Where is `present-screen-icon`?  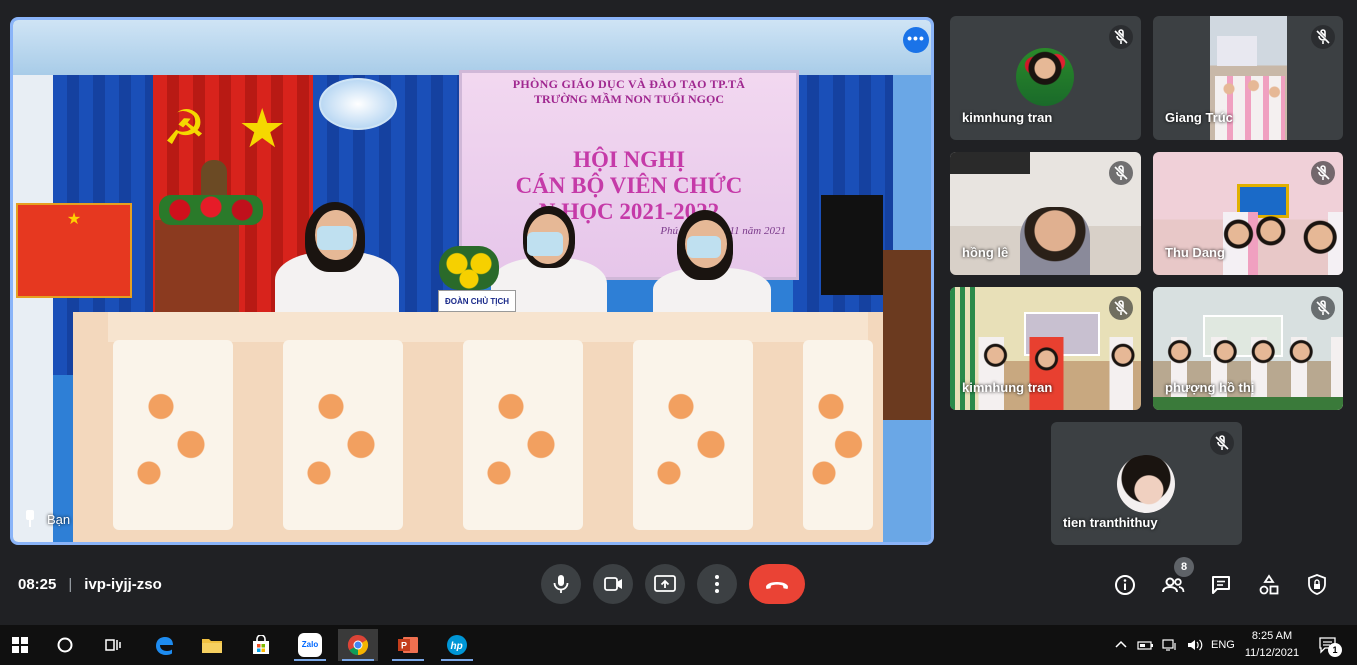 present-screen-icon is located at coordinates (665, 583).